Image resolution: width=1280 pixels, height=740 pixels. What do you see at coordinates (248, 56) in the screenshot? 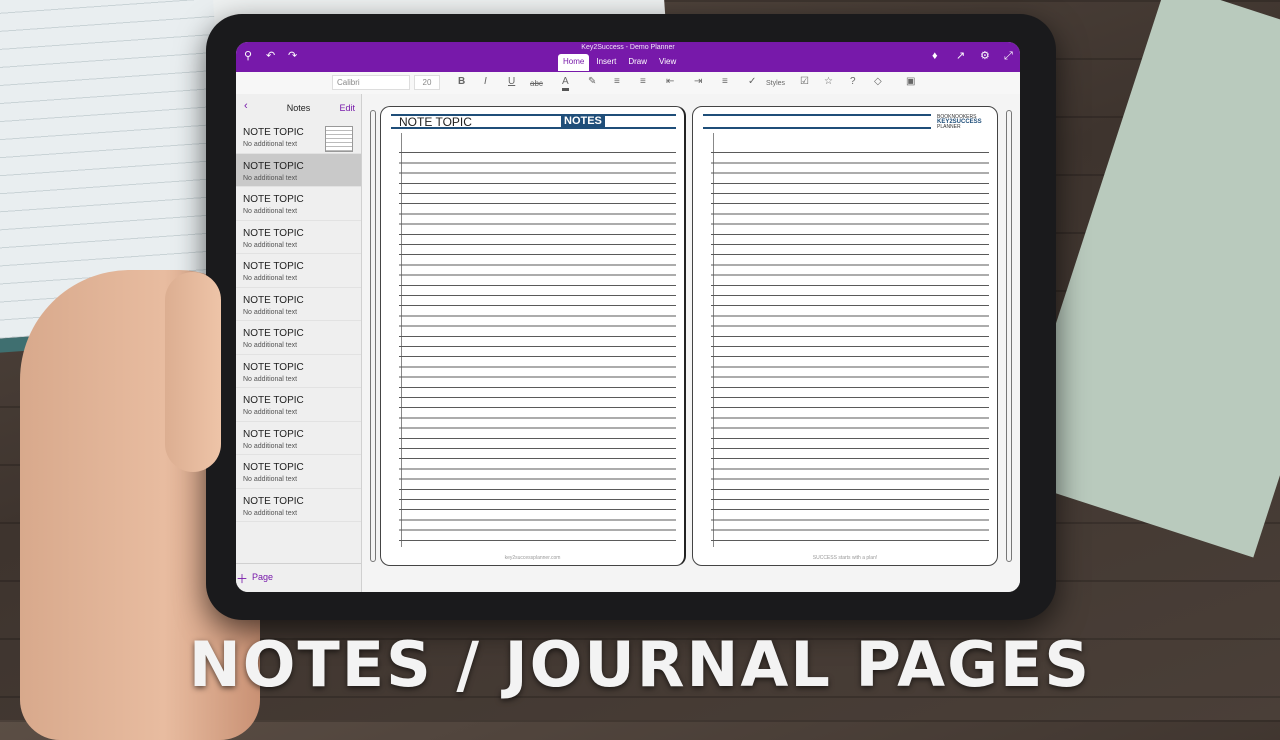
I see `search-icon: ⚲` at bounding box center [248, 56].